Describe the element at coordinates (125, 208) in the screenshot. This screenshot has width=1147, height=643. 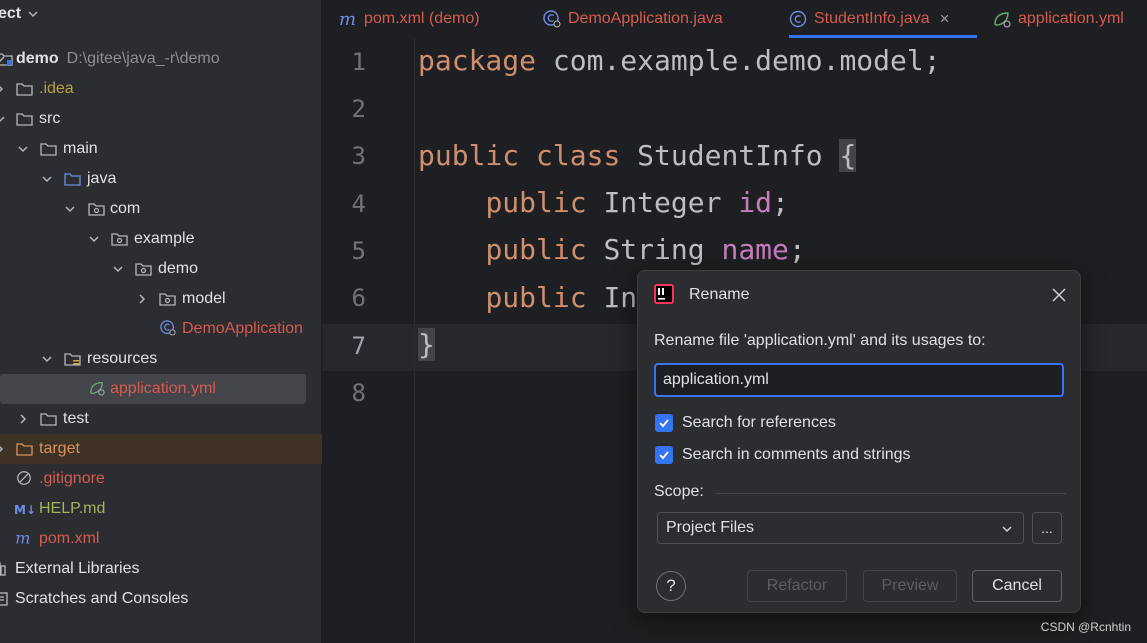
I see `tree-label: com` at that location.